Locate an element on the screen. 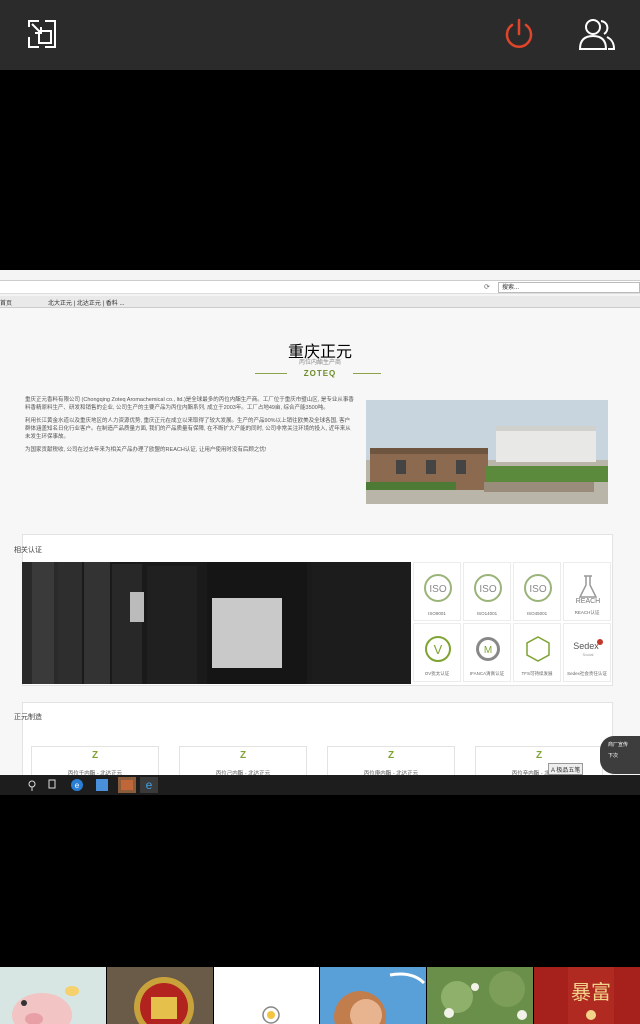 The width and height of the screenshot is (640, 1024). cert-item: ISO ISO45001 is located at coordinates (537, 591).